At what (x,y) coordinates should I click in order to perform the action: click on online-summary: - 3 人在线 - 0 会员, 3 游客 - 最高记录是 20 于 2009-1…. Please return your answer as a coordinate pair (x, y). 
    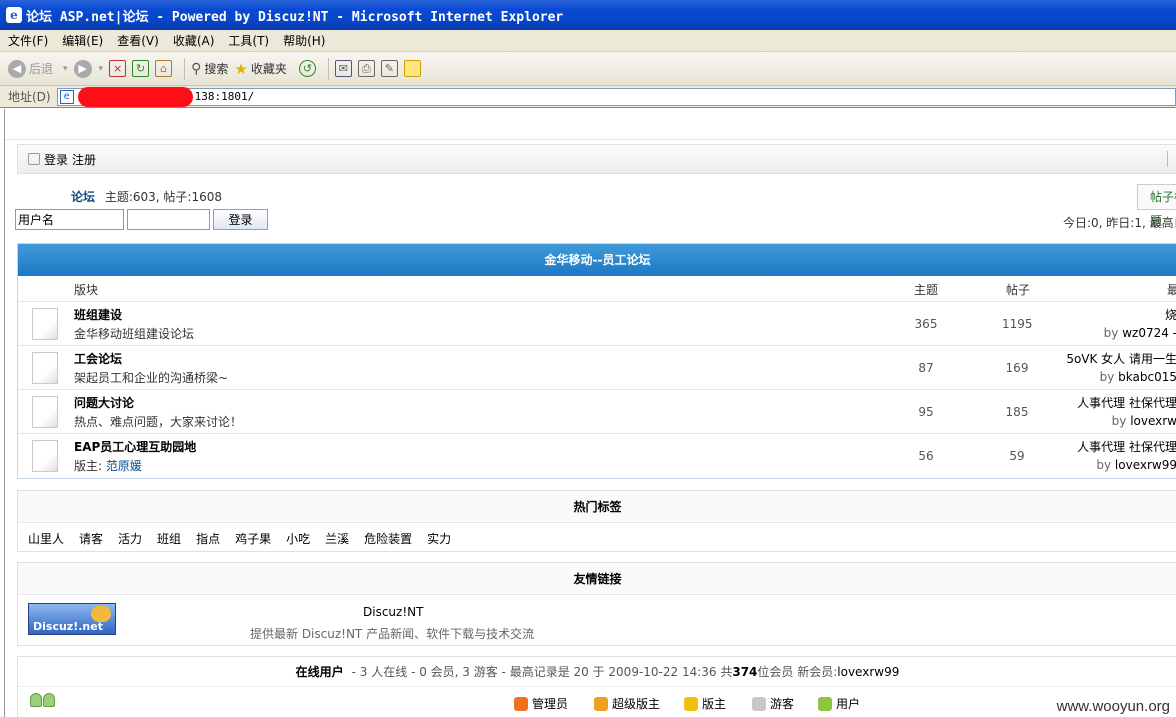
    Looking at the image, I should click on (542, 672).